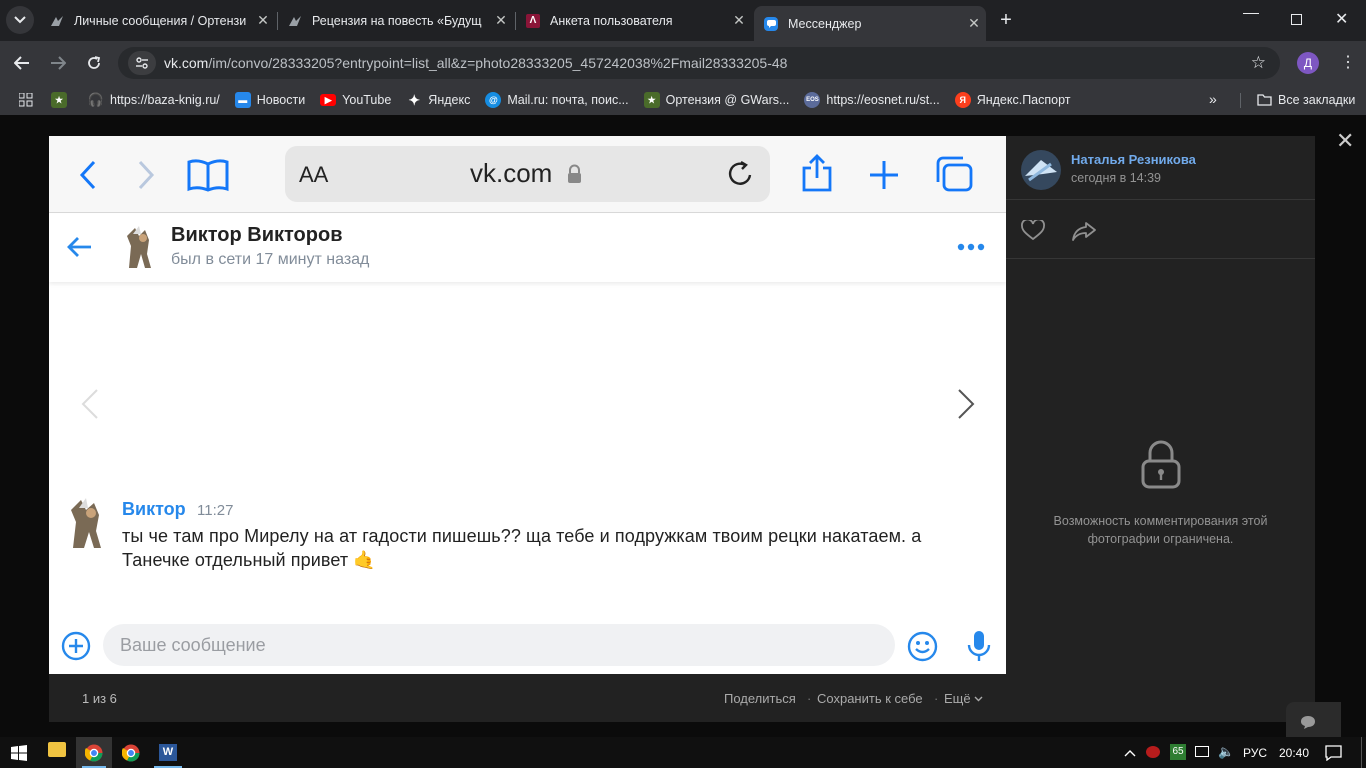 This screenshot has height=768, width=1366. Describe the element at coordinates (1264, 100) in the screenshot. I see `folder-icon` at that location.